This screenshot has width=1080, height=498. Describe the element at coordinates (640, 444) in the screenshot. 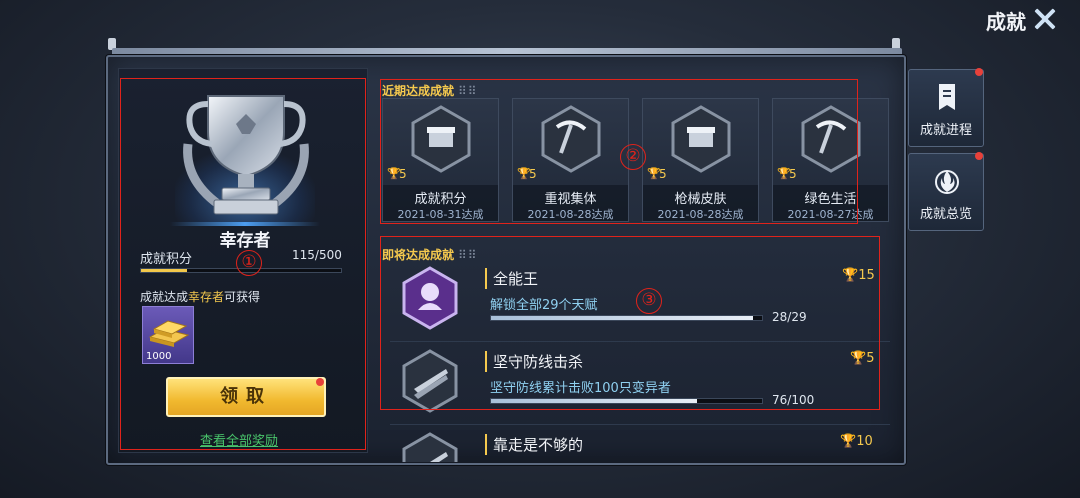

I see `upcoming-achievement-row: 靠走是不够的 🏆10` at that location.